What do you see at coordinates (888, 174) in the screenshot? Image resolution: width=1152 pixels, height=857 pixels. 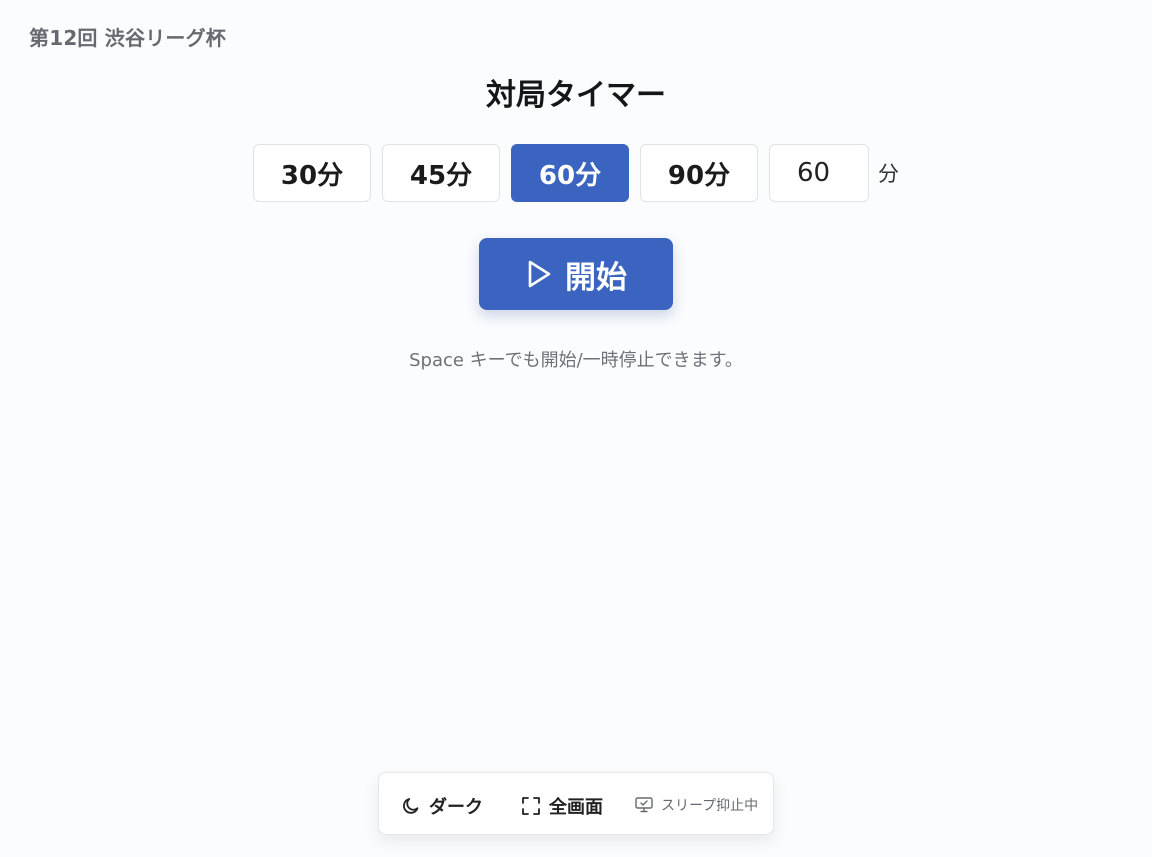 I see `minutes-unit-label: 分` at bounding box center [888, 174].